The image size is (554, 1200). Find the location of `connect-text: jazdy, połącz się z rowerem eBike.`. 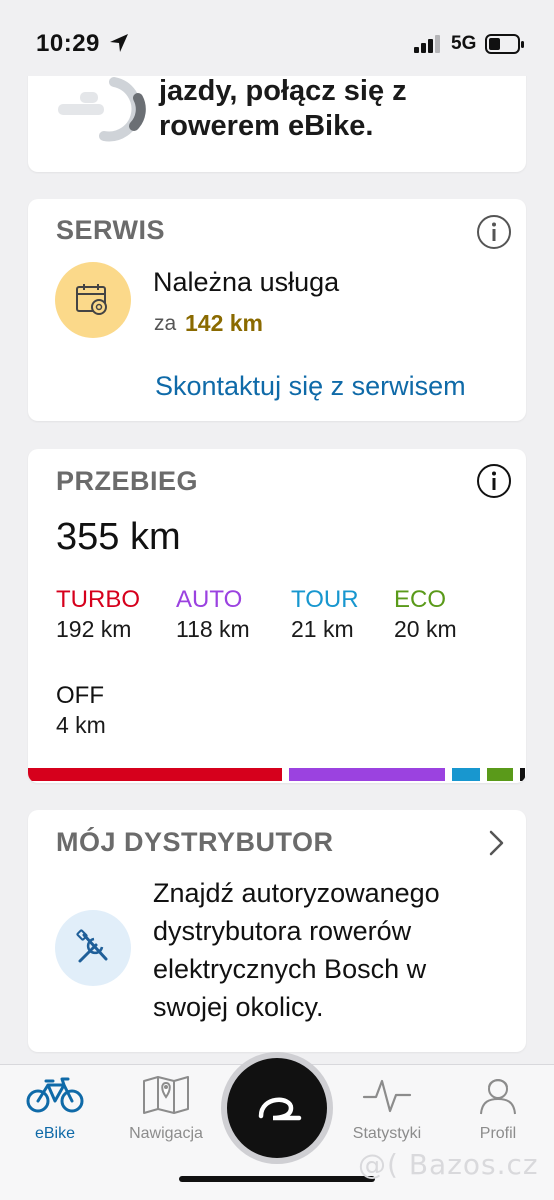

connect-text: jazdy, połącz się z rowerem eBike. is located at coordinates (283, 108).